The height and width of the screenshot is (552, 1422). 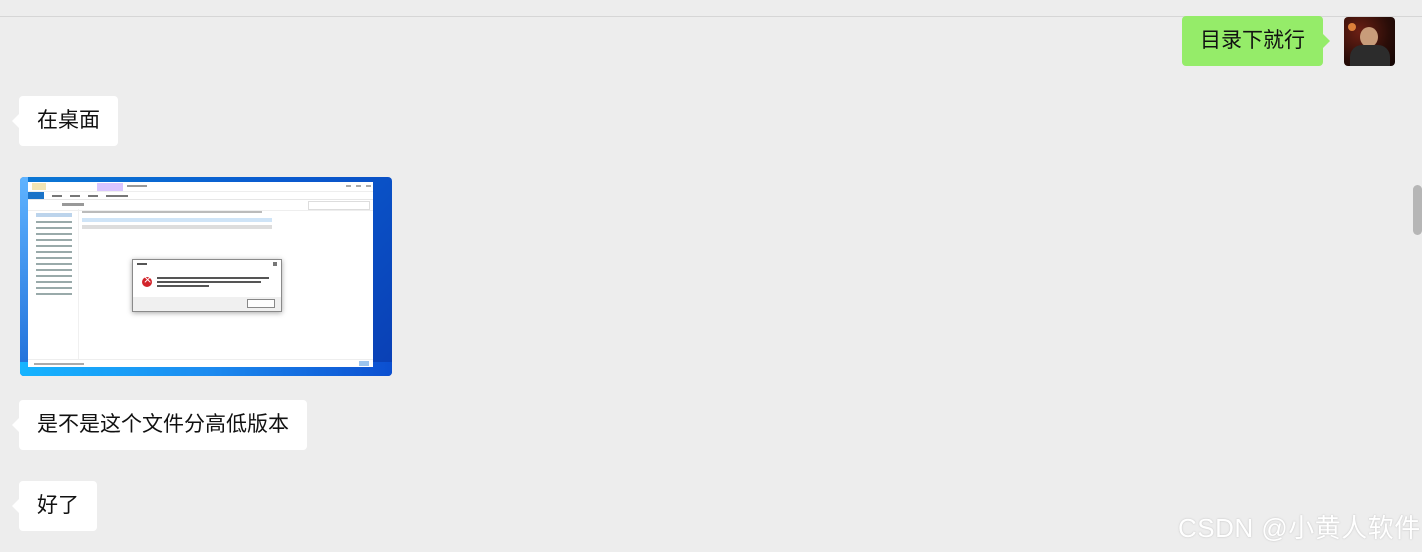 I want to click on explorer-ribbon, so click(x=200, y=196).